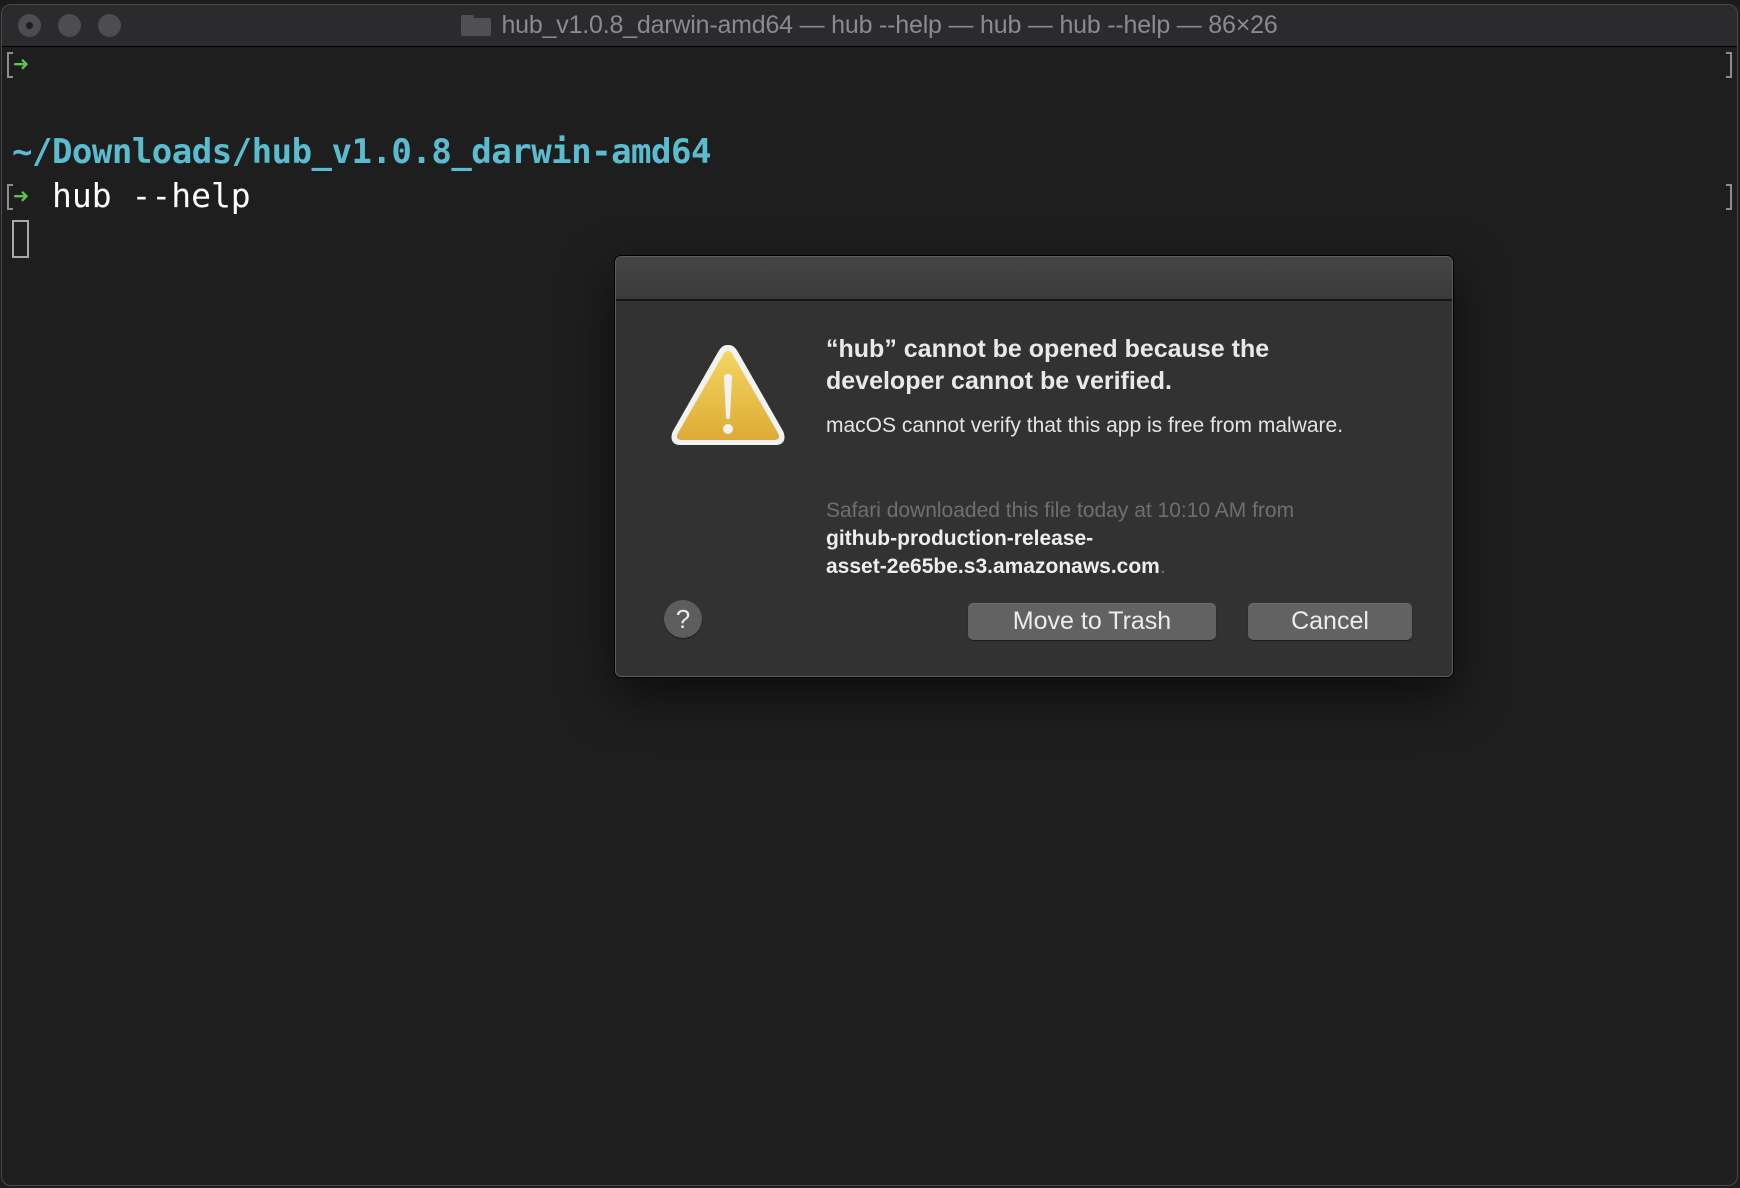 The width and height of the screenshot is (1740, 1188). Describe the element at coordinates (960, 538) in the screenshot. I see `download-source-host-line1: github-production-release-` at that location.